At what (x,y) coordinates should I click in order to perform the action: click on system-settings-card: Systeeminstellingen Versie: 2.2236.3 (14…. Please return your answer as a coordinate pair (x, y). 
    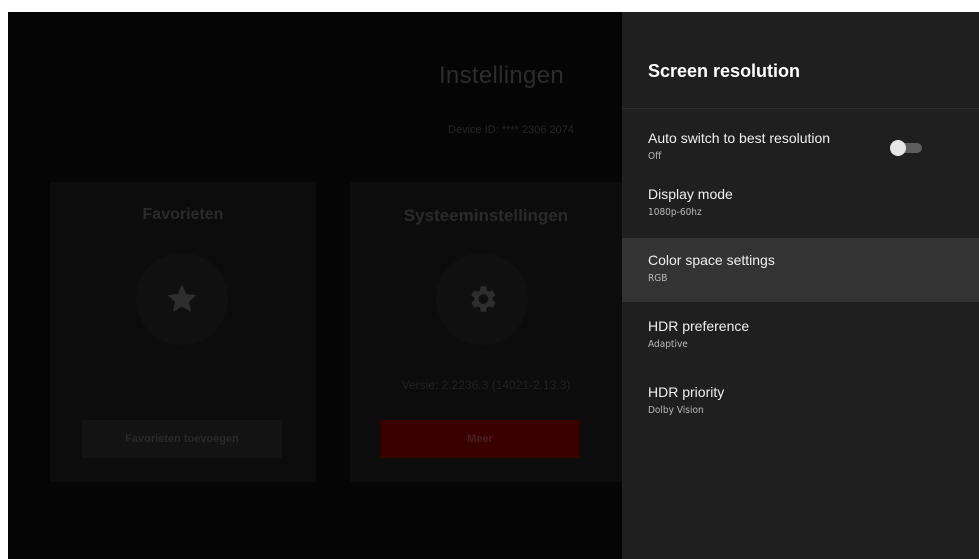
    Looking at the image, I should click on (486, 332).